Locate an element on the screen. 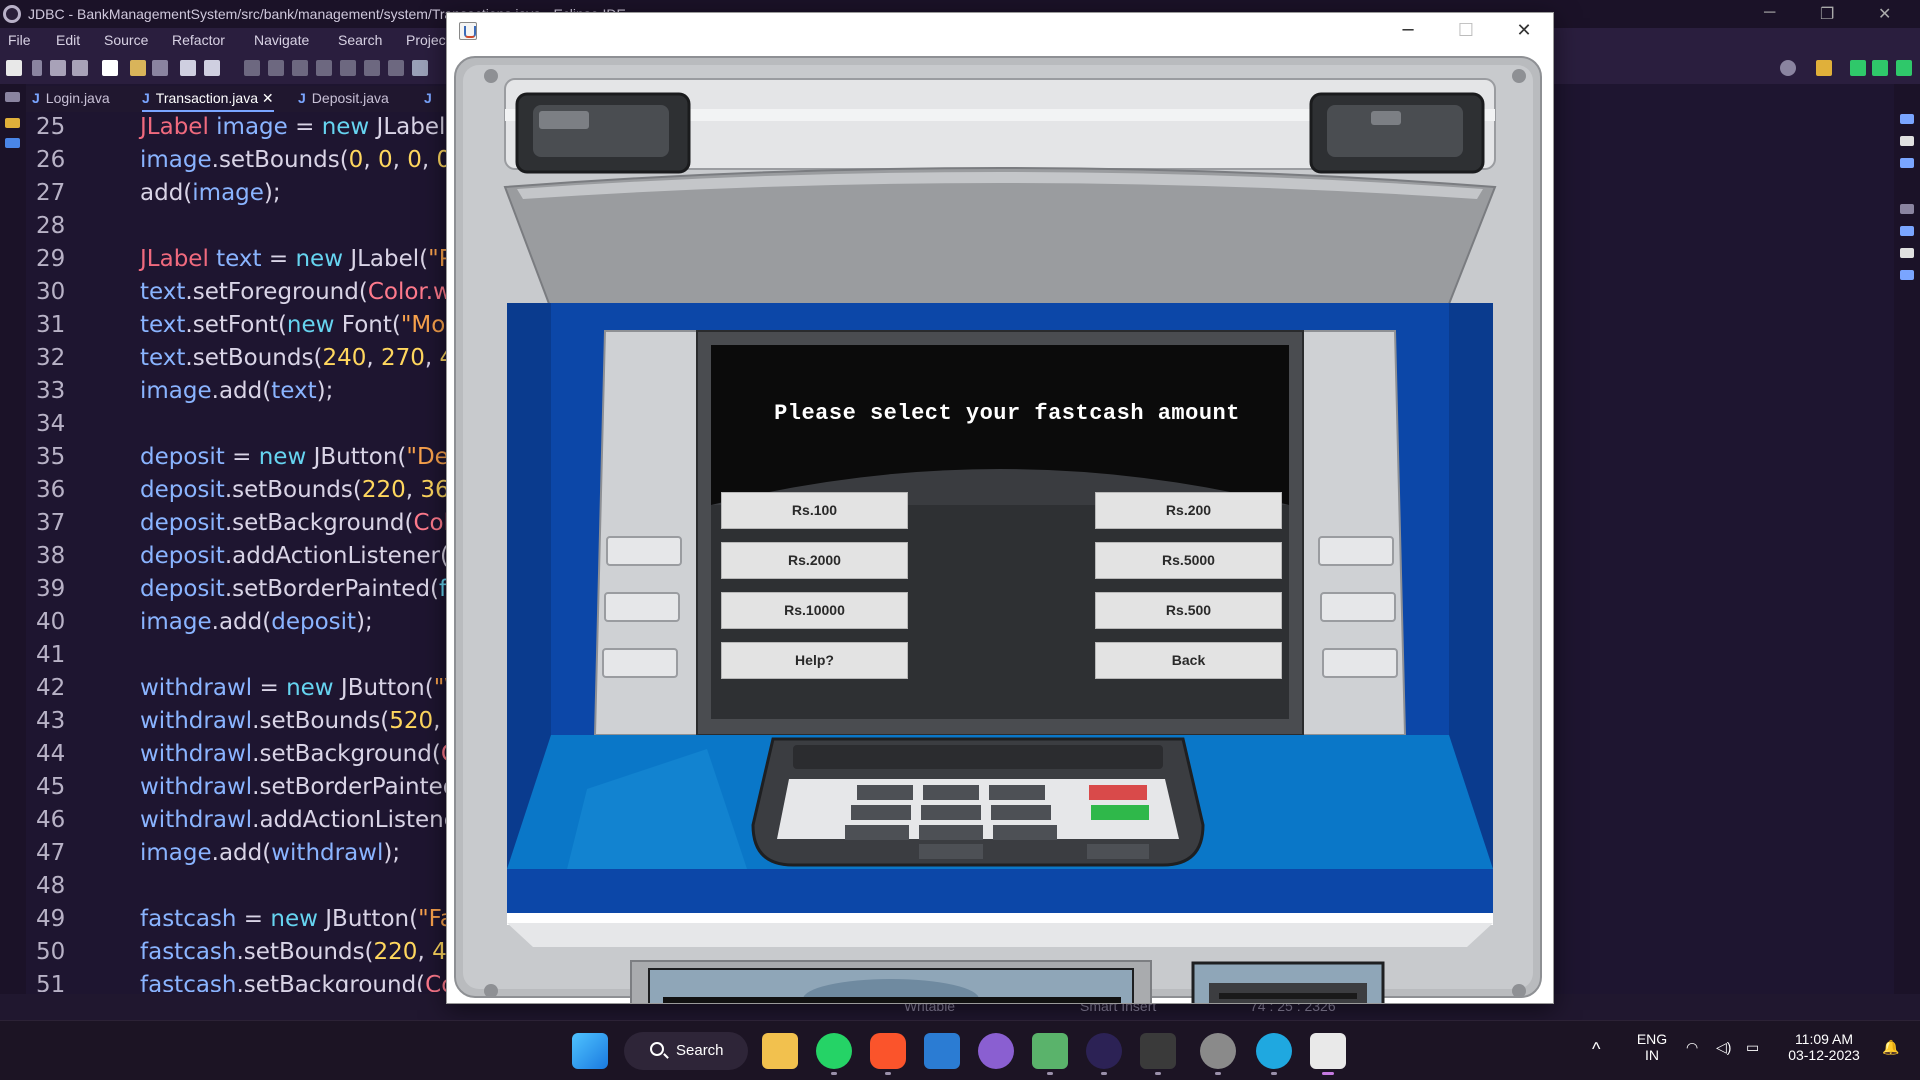 The width and height of the screenshot is (1920, 1080). menu-file: File is located at coordinates (19, 40).